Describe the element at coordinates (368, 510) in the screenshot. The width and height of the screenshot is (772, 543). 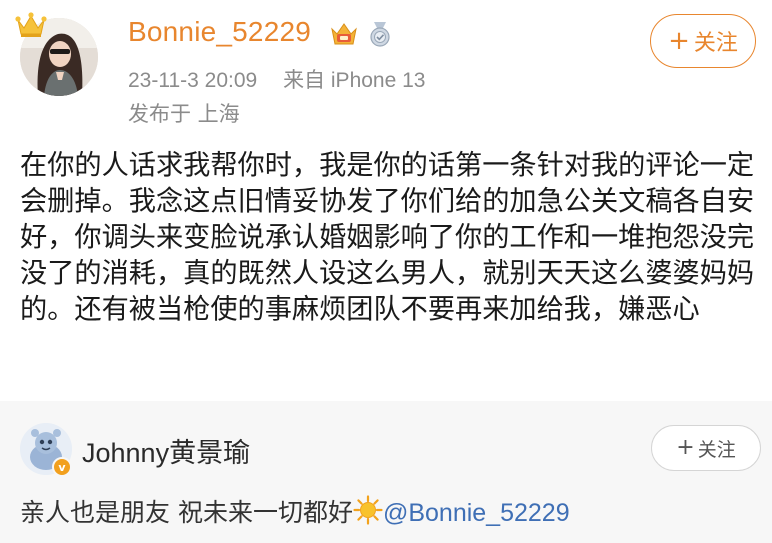
I see `sun-emoji-icon` at that location.